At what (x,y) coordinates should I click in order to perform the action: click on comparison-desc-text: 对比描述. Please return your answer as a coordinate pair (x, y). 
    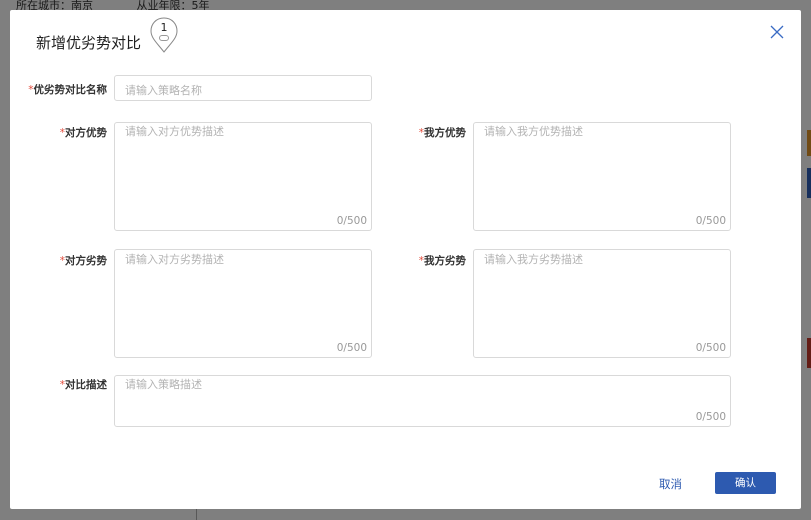
    Looking at the image, I should click on (86, 385).